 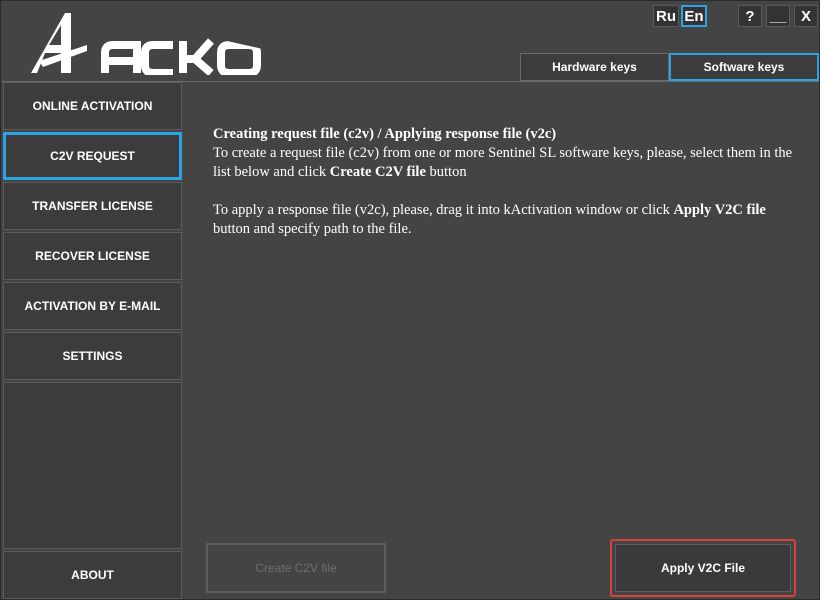 What do you see at coordinates (92, 356) in the screenshot?
I see `sidebar-item-settings: SETTINGS` at bounding box center [92, 356].